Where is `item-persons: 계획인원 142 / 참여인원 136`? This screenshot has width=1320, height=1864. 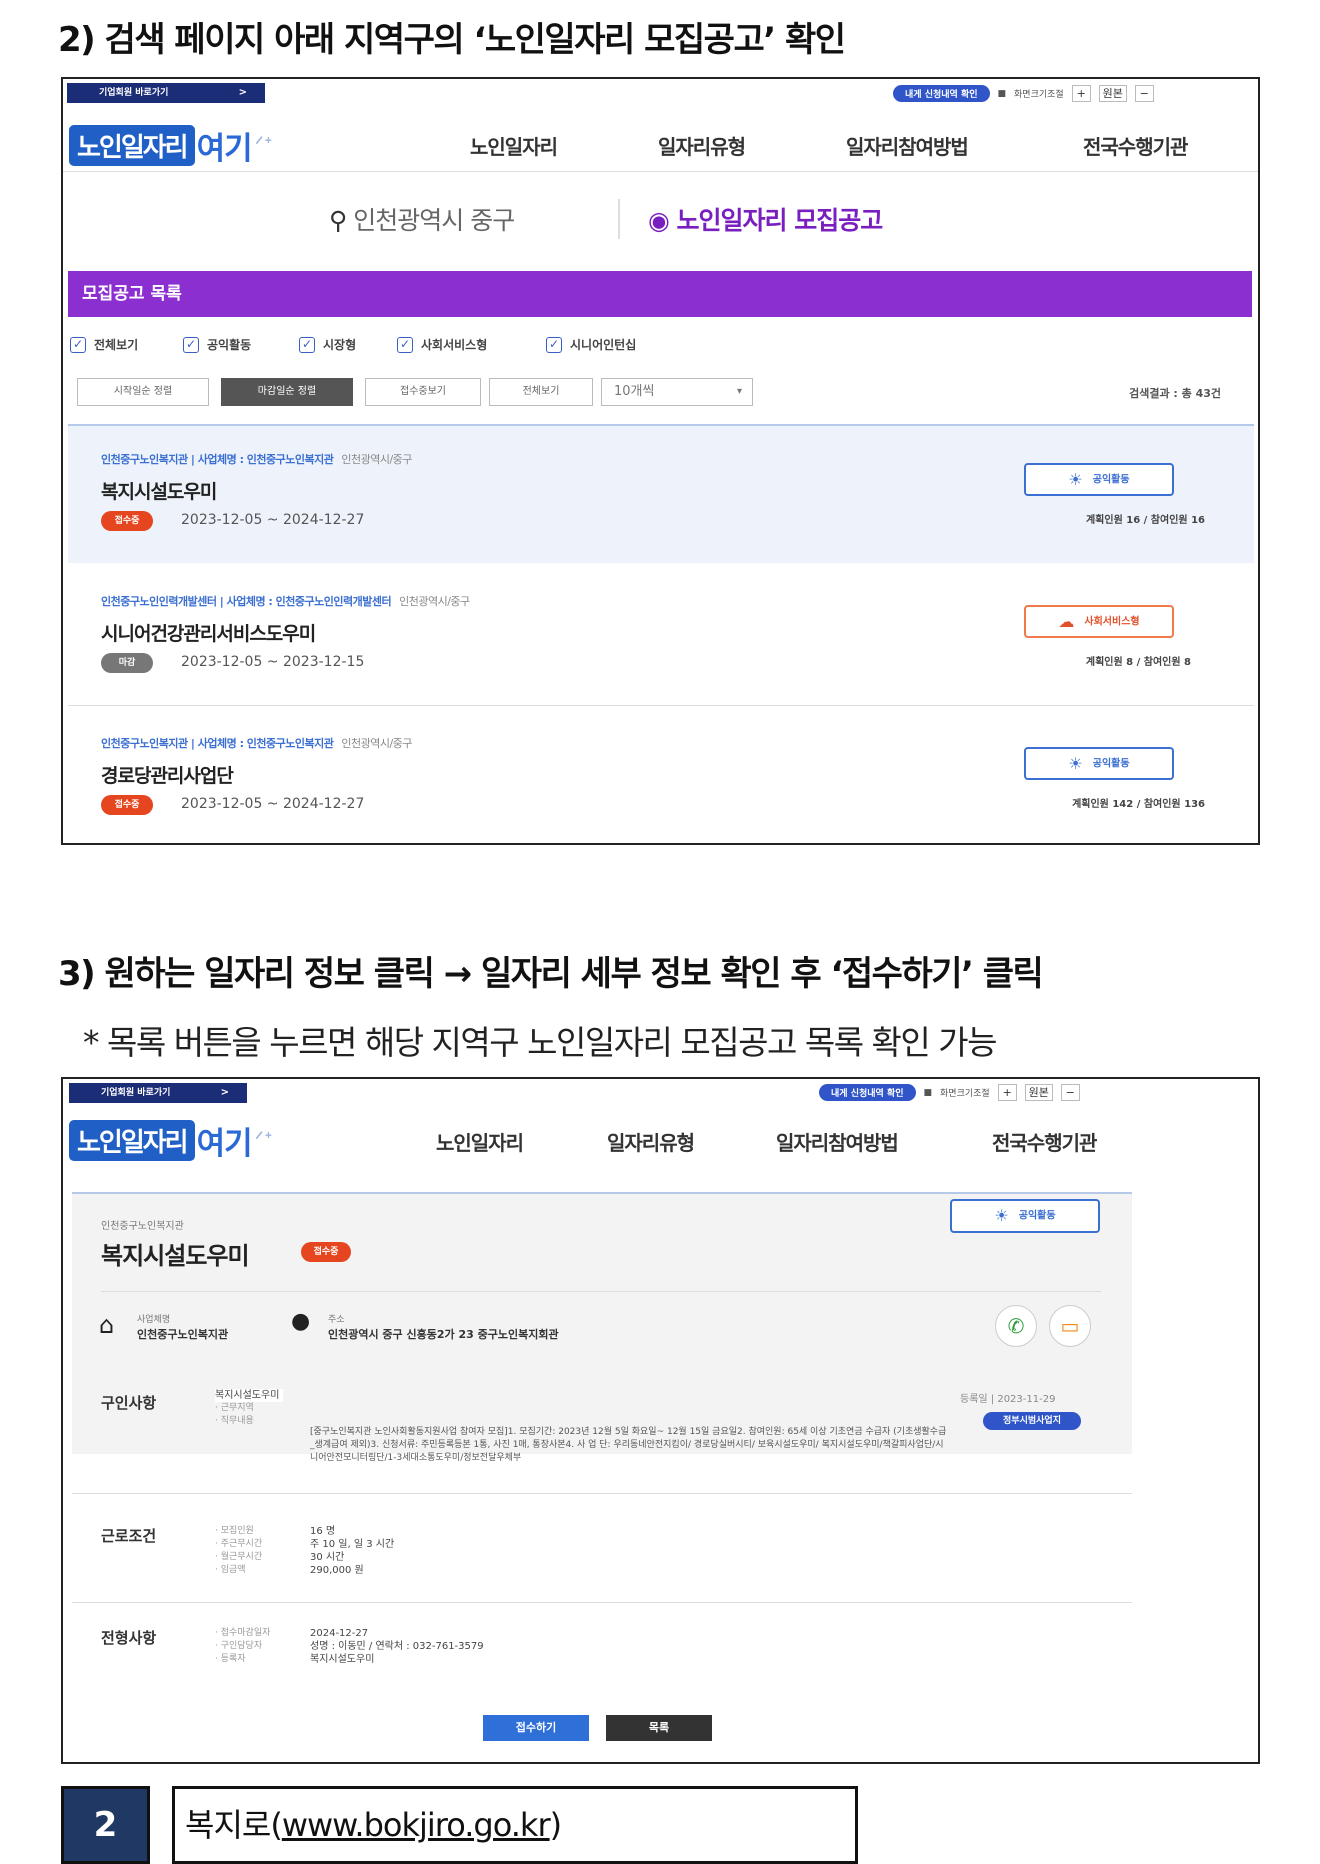 item-persons: 계획인원 142 / 참여인원 136 is located at coordinates (1138, 804).